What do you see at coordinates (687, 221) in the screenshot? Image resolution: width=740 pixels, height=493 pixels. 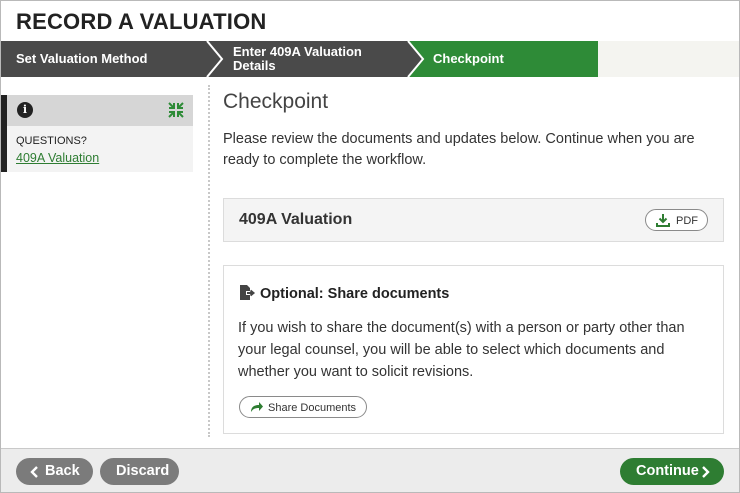 I see `pdf-button-label: PDF` at bounding box center [687, 221].